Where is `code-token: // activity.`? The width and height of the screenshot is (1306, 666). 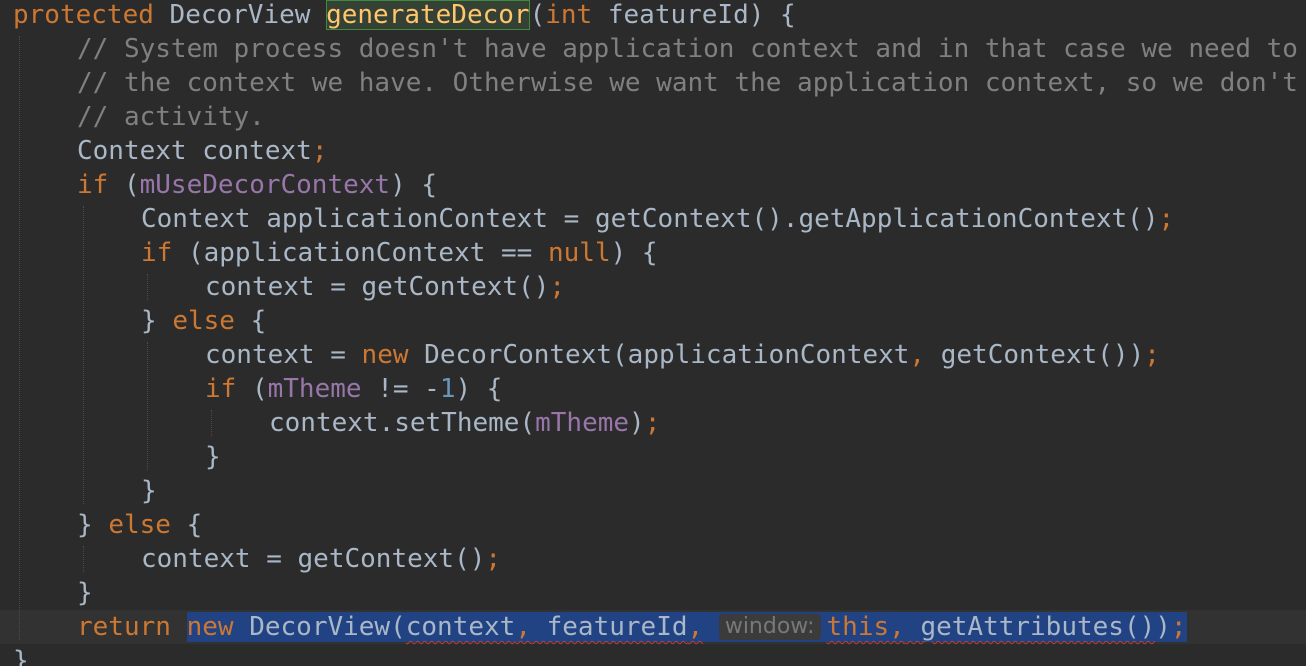
code-token: // activity. is located at coordinates (171, 117).